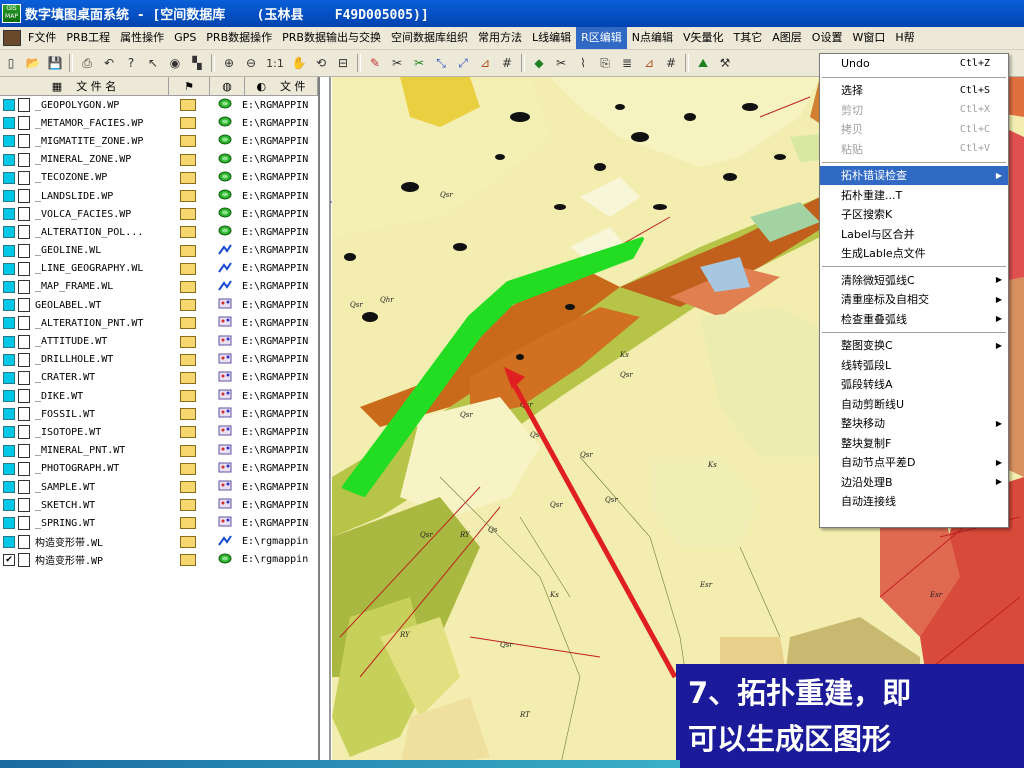  Describe the element at coordinates (131, 63) in the screenshot. I see `help-icon: ?` at that location.